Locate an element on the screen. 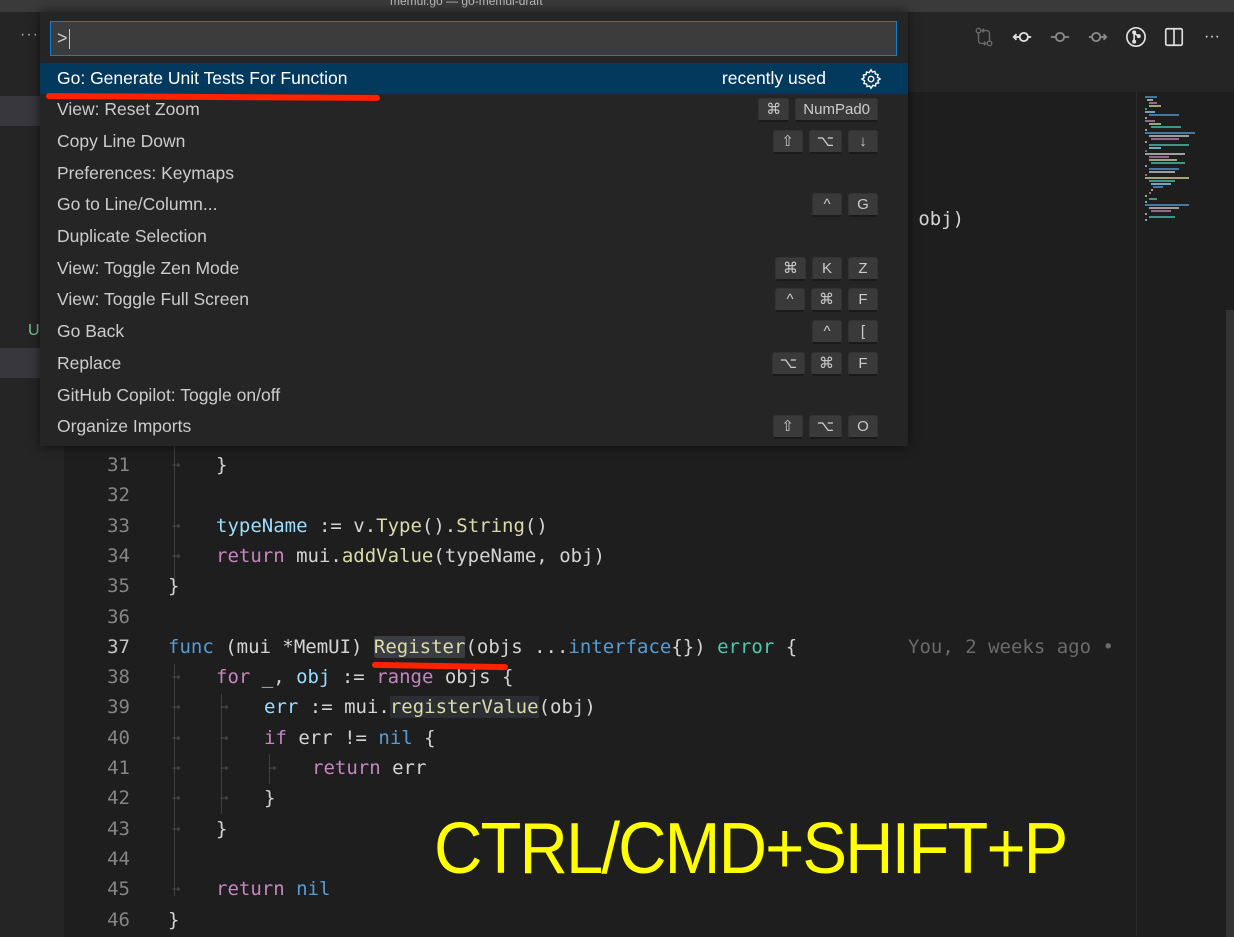  code-text: err := mui.registerValue(obj) is located at coordinates (430, 707).